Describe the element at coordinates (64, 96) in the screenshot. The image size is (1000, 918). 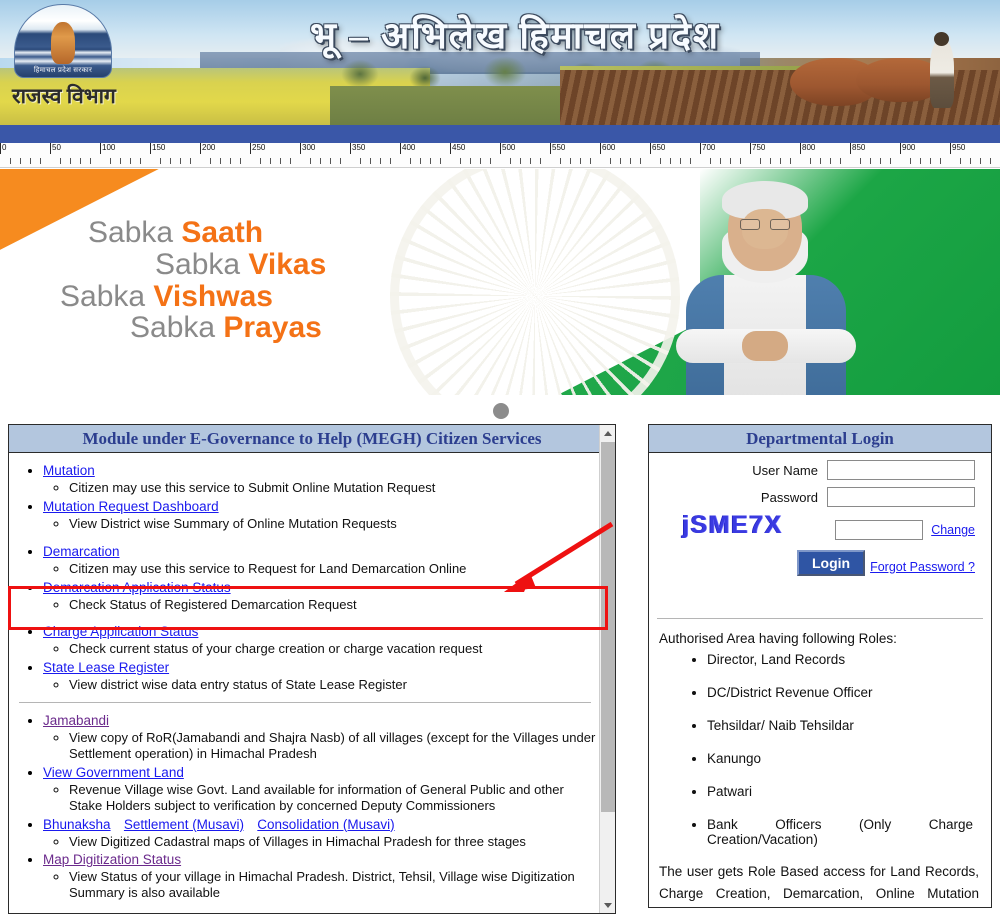
I see `logo-subtitle: राजस्व विभाग` at that location.